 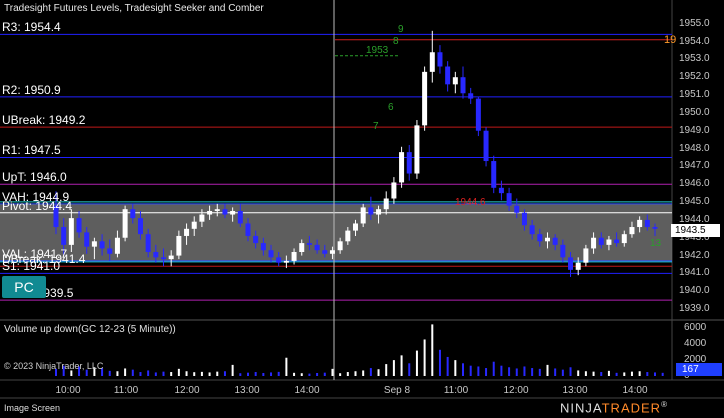 I want to click on price-tick-label: 1941.0, so click(x=694, y=273).